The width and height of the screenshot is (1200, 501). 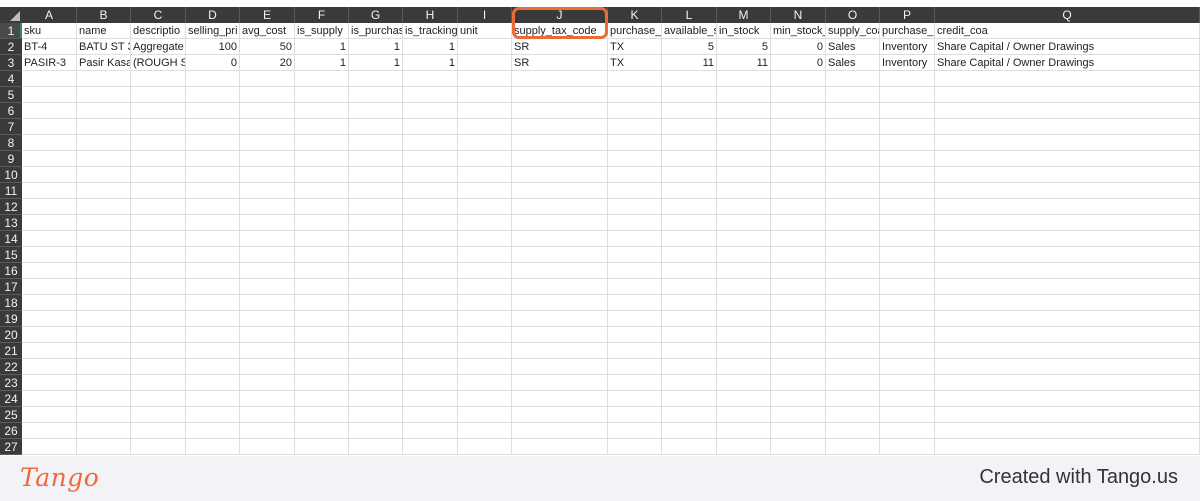 I want to click on table-cell: 0, so click(x=213, y=63).